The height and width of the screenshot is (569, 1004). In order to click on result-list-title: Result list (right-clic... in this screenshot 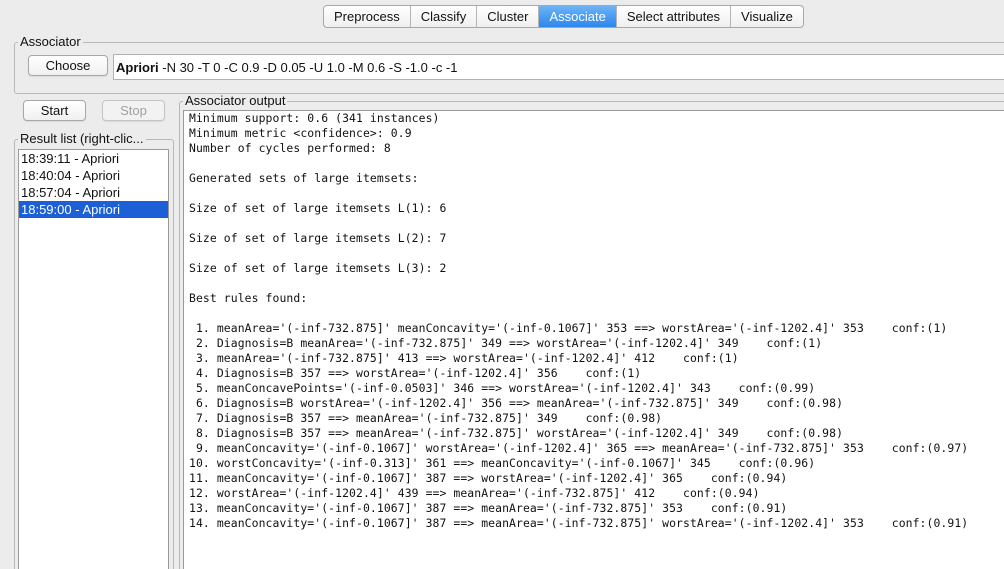, I will do `click(82, 138)`.